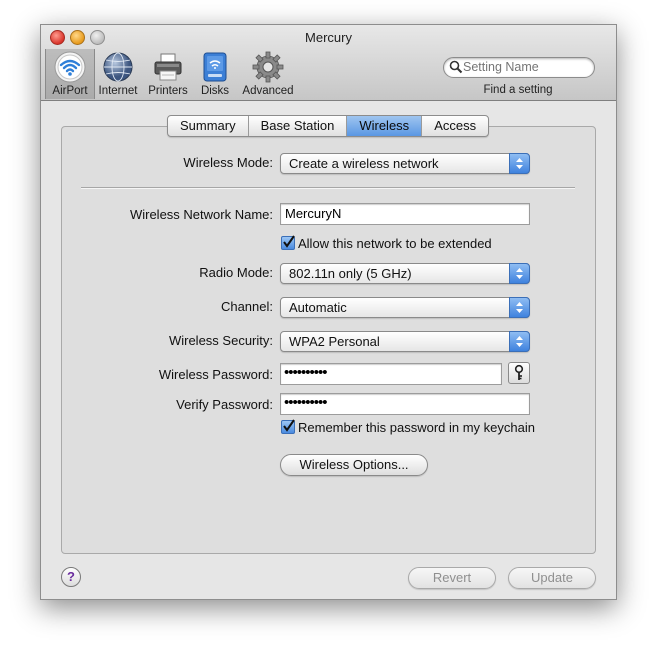 The image size is (655, 653). I want to click on toolbar-disks-button: Disks, so click(215, 74).